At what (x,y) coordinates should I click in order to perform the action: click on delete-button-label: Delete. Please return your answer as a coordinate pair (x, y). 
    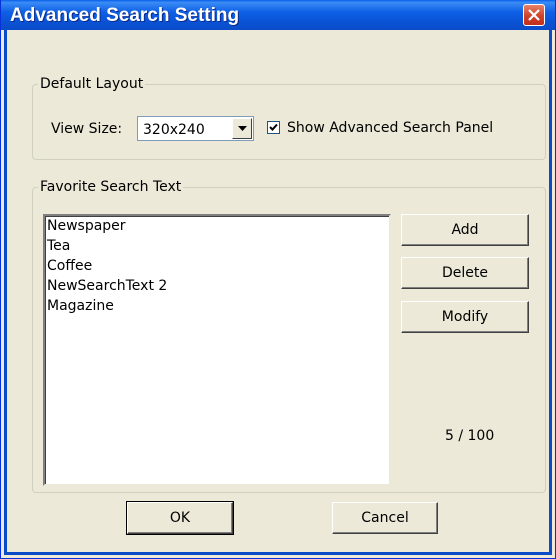
    Looking at the image, I should click on (465, 273).